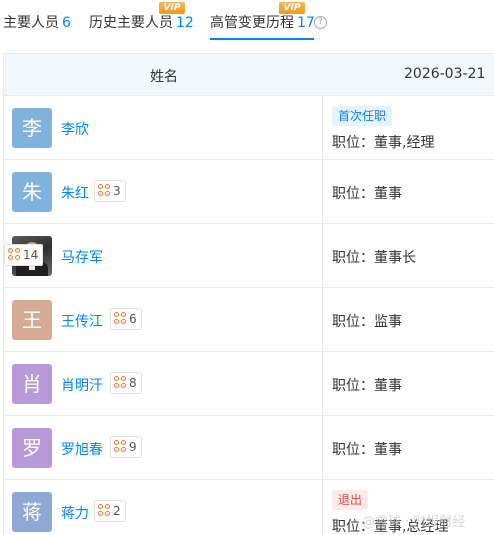  I want to click on person-name-link: 李欣, so click(75, 129).